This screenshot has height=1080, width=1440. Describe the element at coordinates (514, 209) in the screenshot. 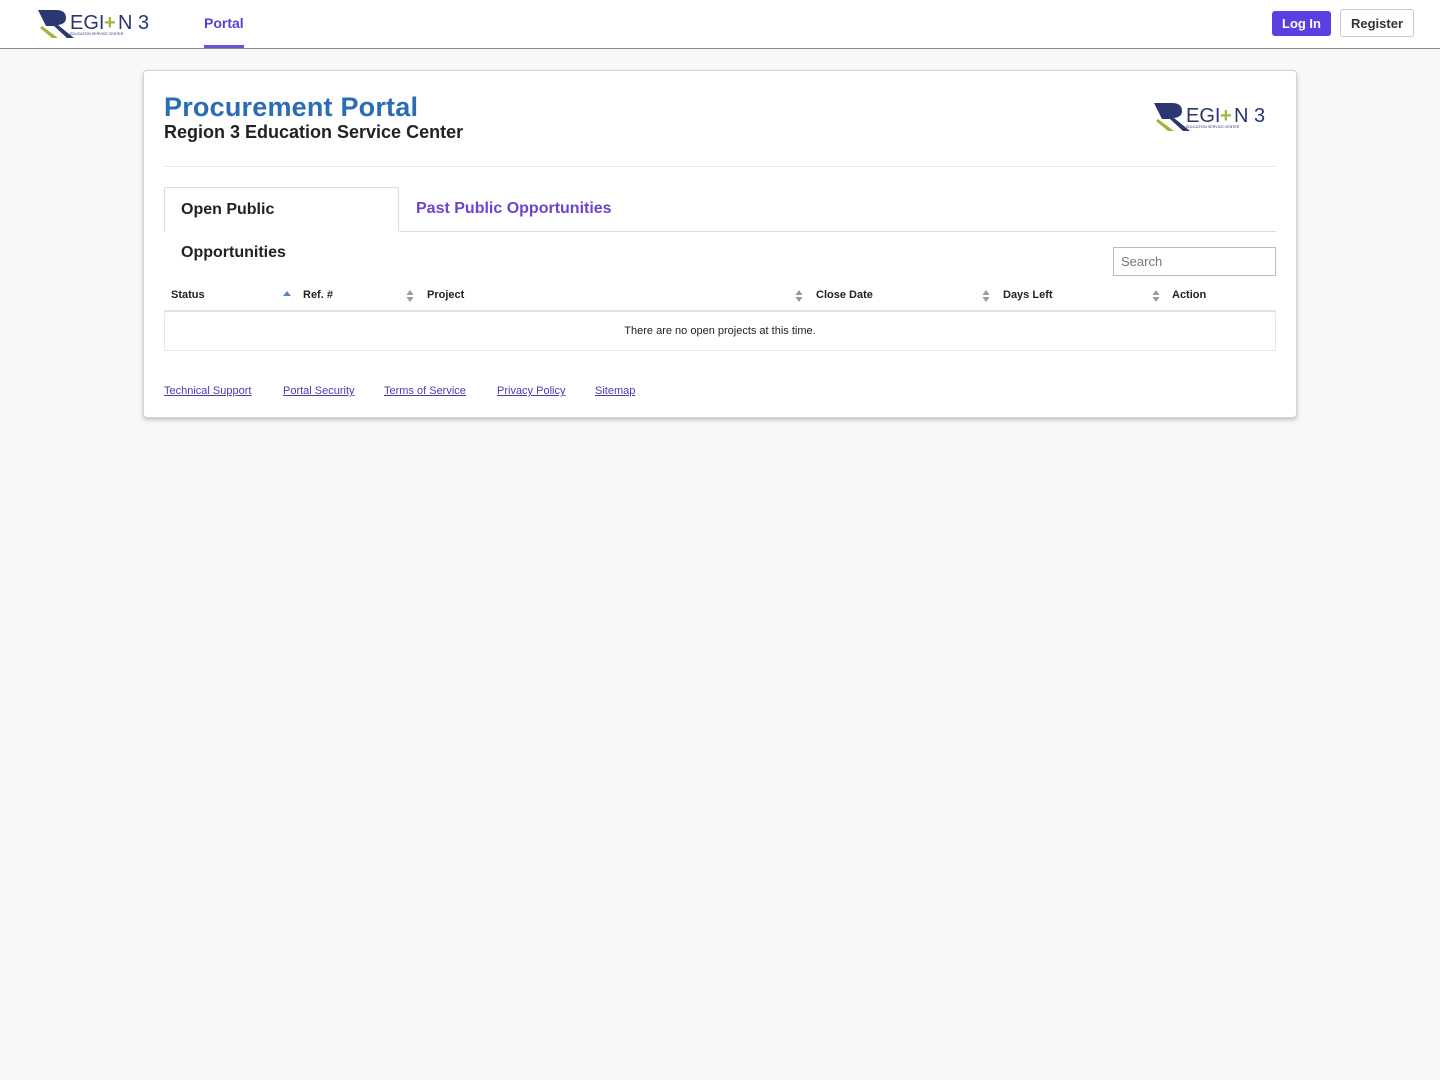

I see `tab-past-opportunities: Past Public Opportunities` at that location.